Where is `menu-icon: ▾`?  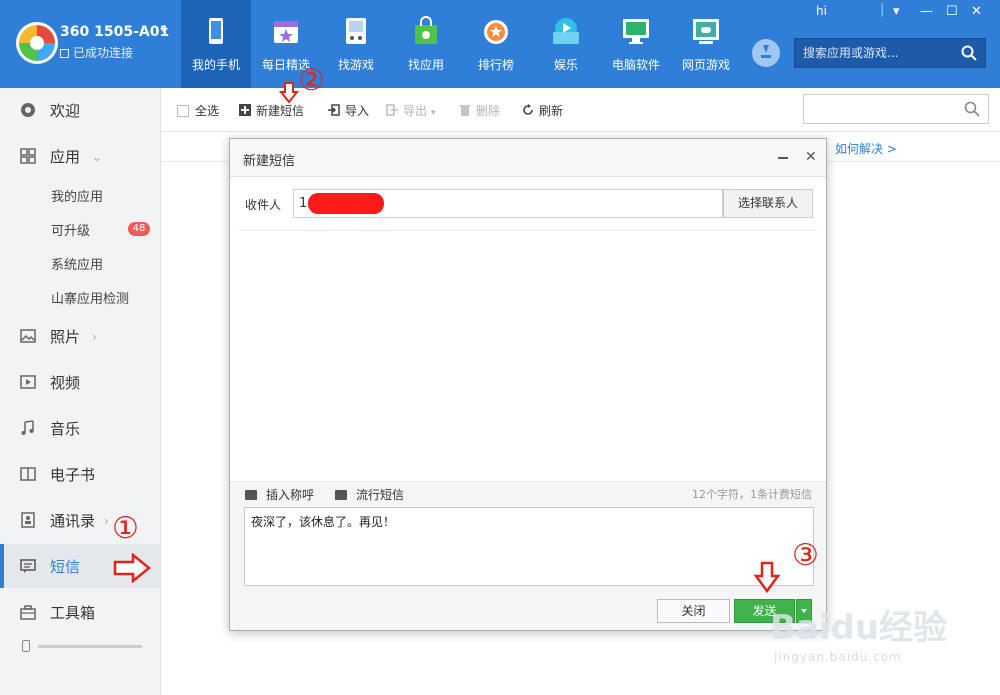
menu-icon: ▾ is located at coordinates (896, 12).